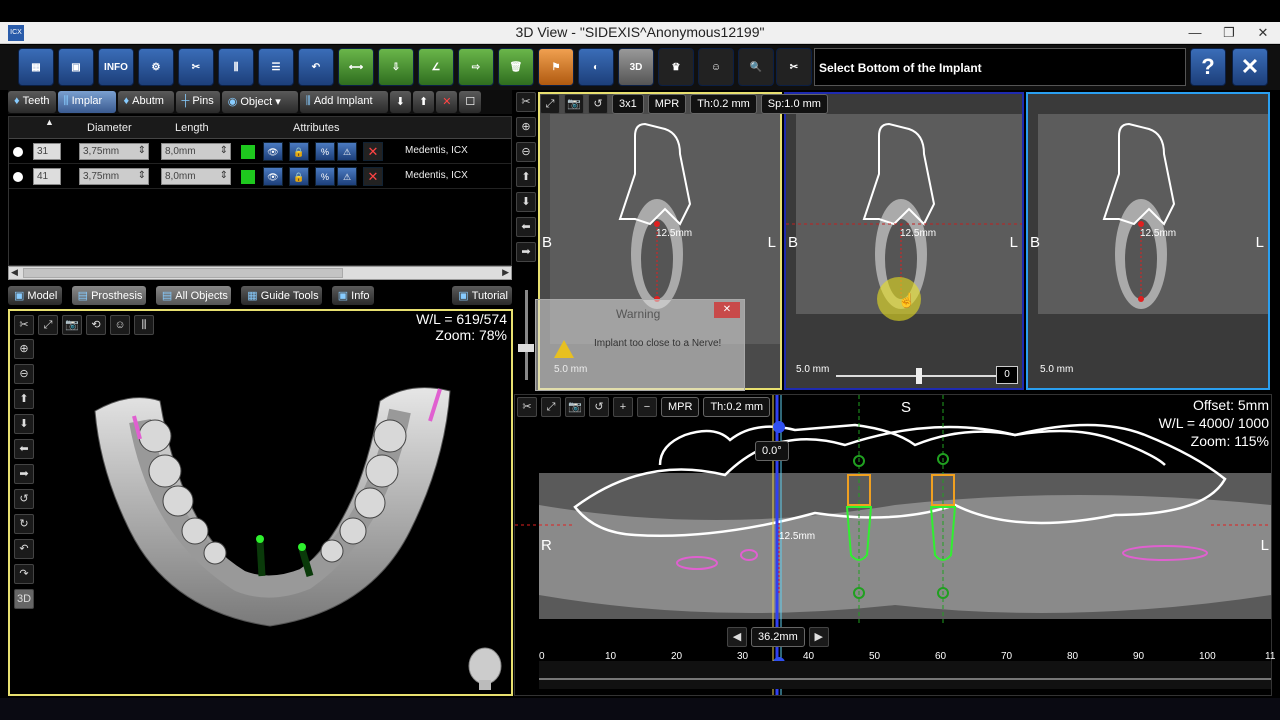 The width and height of the screenshot is (1280, 720). What do you see at coordinates (281, 295) in the screenshot?
I see `tab-guide-tools: ▦ Guide Tools` at bounding box center [281, 295].